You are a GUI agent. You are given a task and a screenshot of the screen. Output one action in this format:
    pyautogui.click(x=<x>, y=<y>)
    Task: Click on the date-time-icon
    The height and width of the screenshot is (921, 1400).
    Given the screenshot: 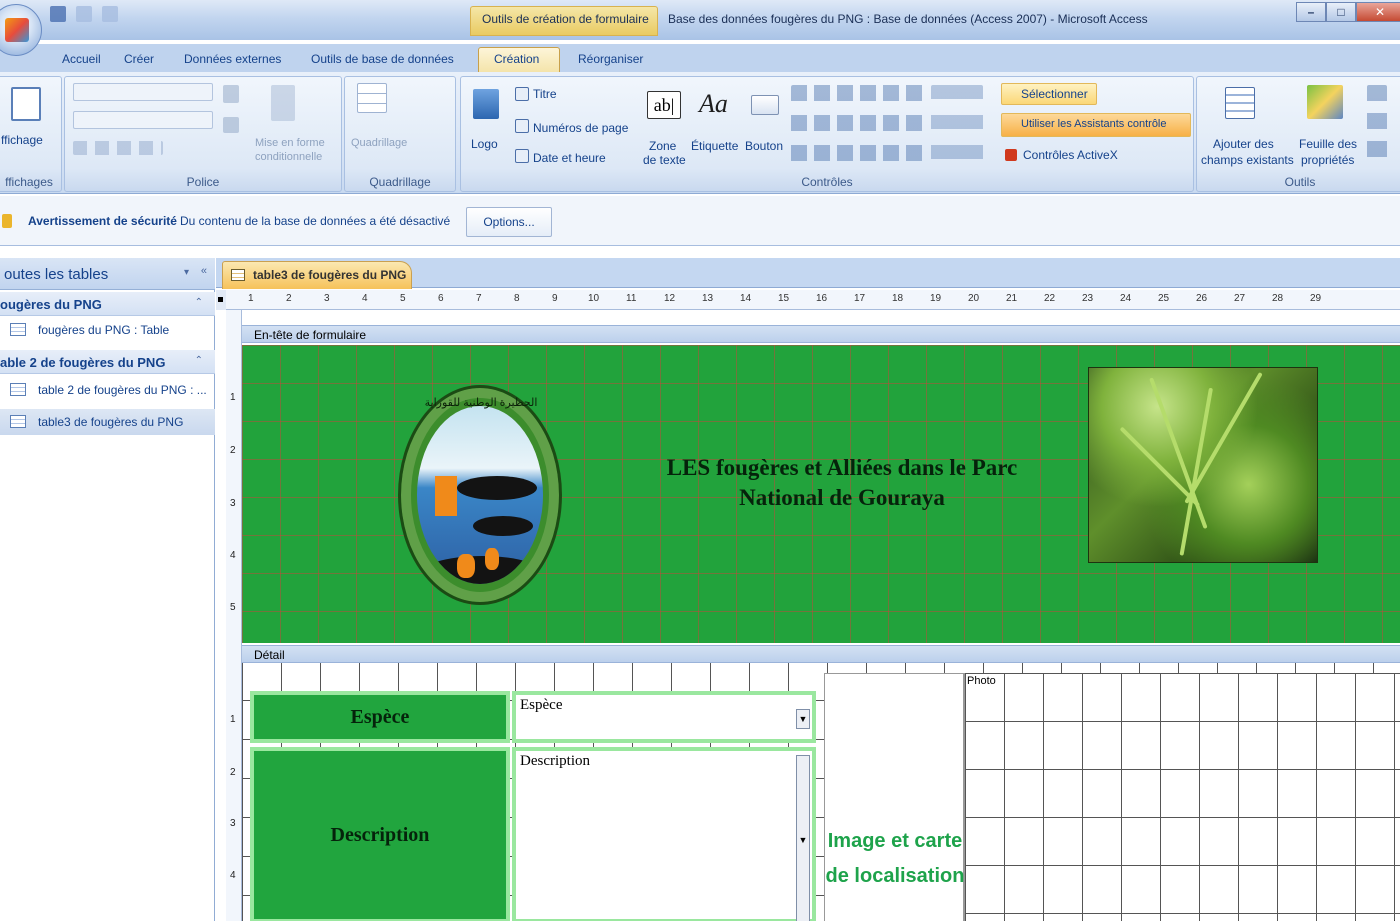 What is the action you would take?
    pyautogui.click(x=522, y=156)
    